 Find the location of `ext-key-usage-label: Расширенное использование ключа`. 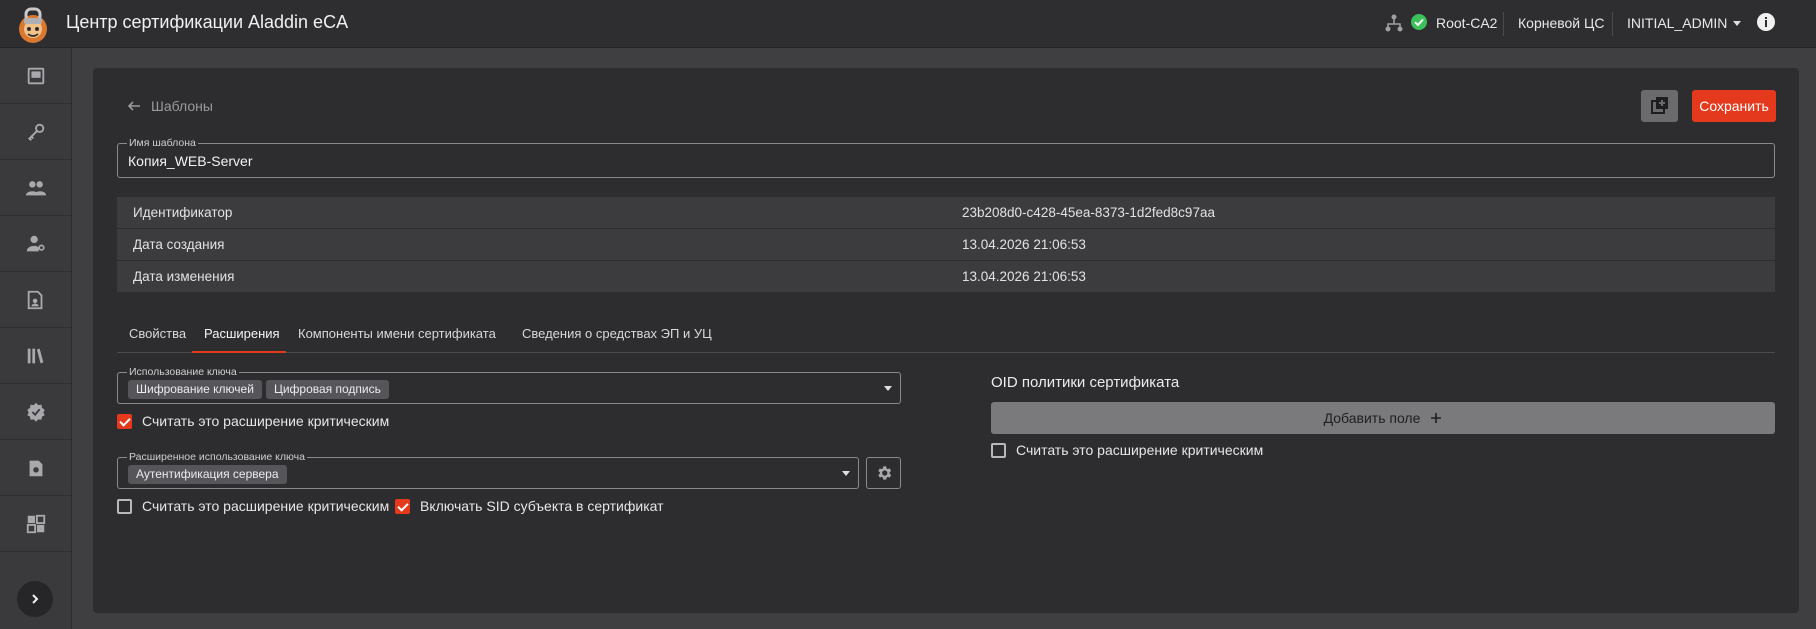

ext-key-usage-label: Расширенное использование ключа is located at coordinates (217, 457).